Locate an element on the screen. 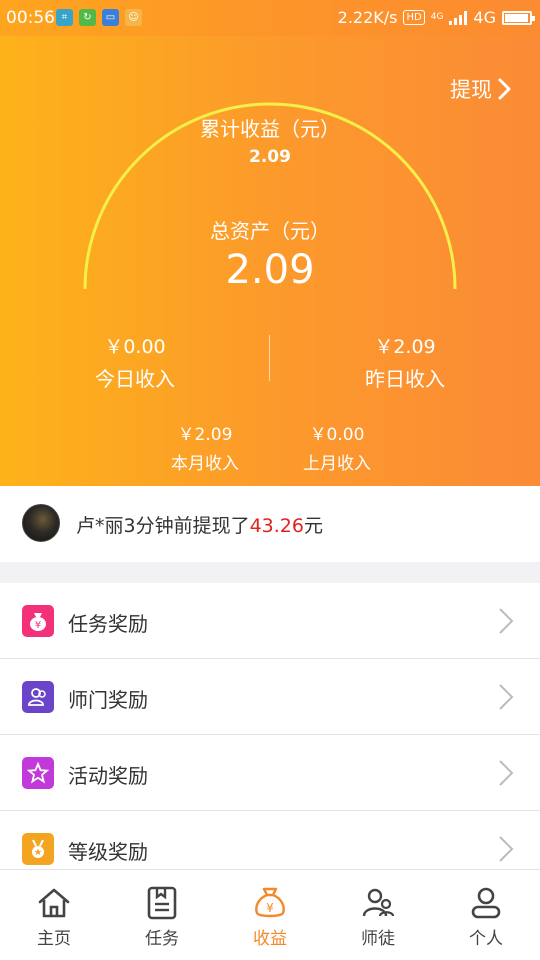  tab-earnings: ¥ 收益 is located at coordinates (270, 915).